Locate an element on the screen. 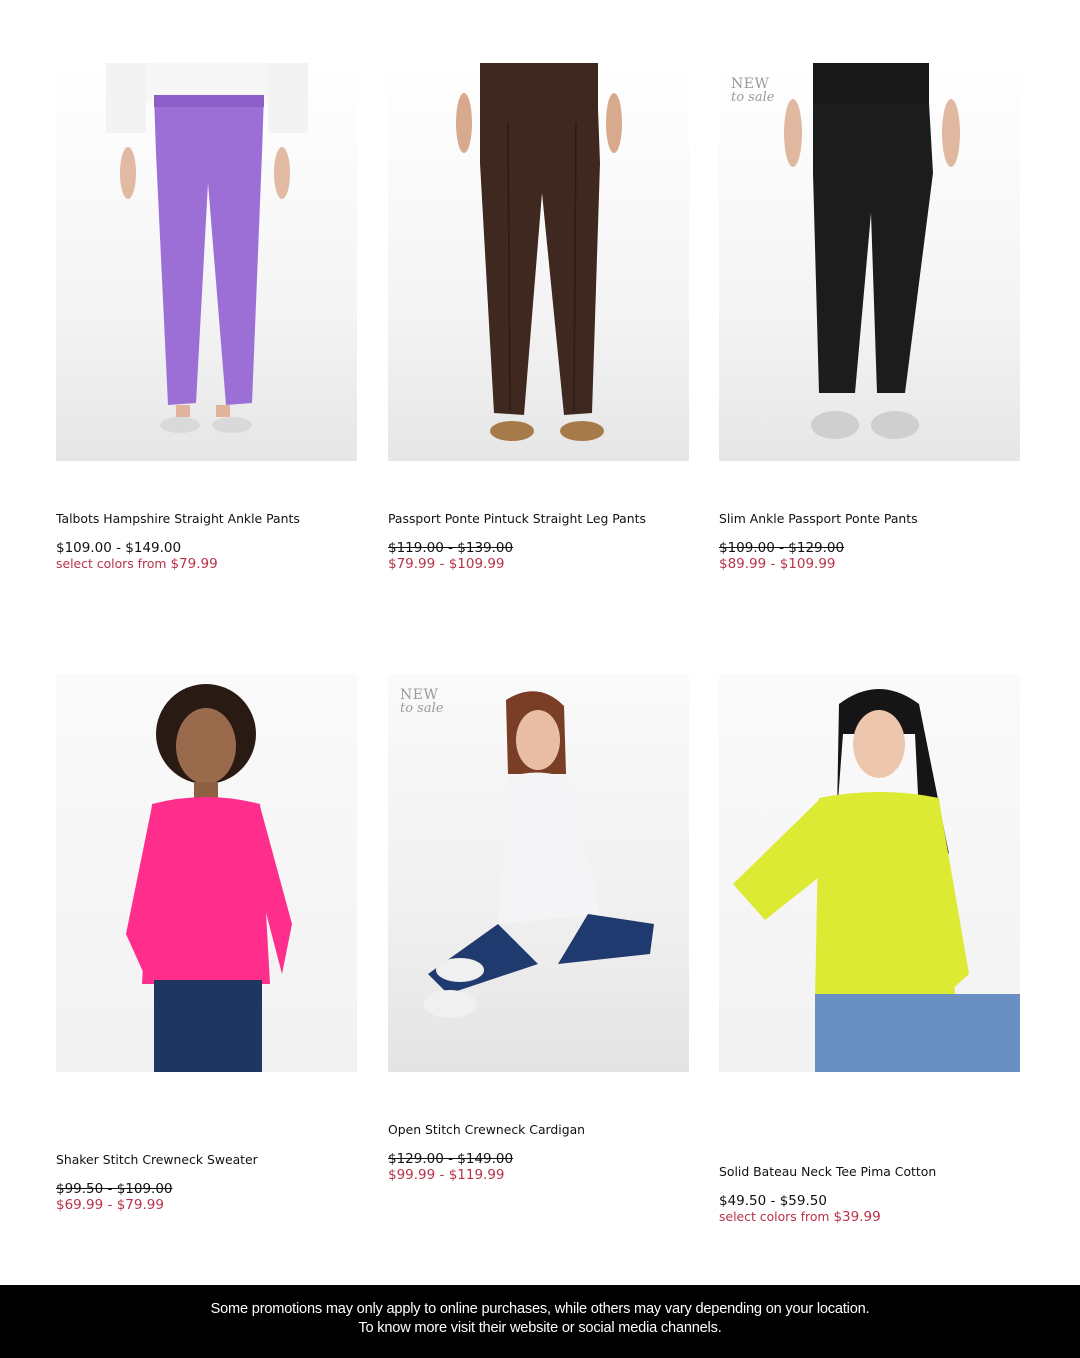  sweater-illustration is located at coordinates (209, 878).